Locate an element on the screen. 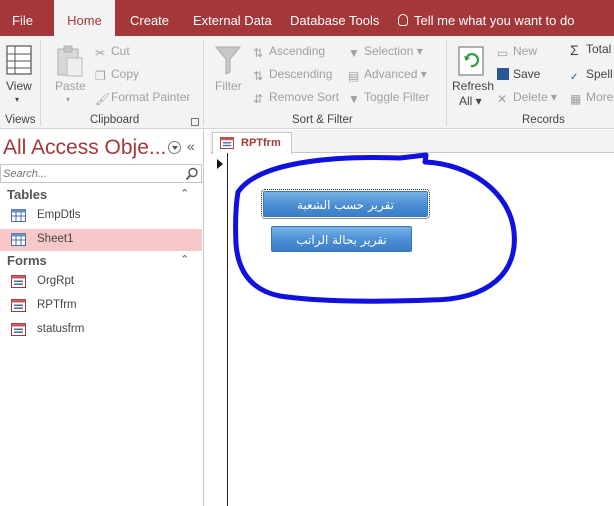 This screenshot has width=614, height=506. toggle-filter-icon: ▼ is located at coordinates (354, 99).